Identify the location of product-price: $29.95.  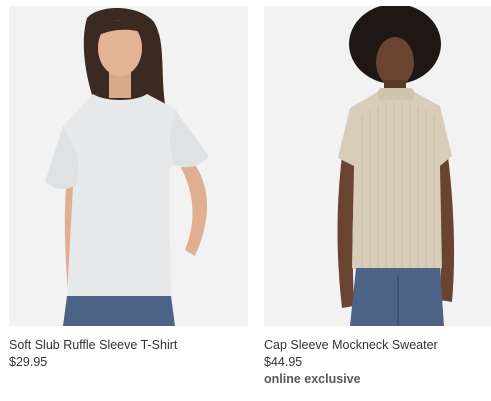
(28, 362).